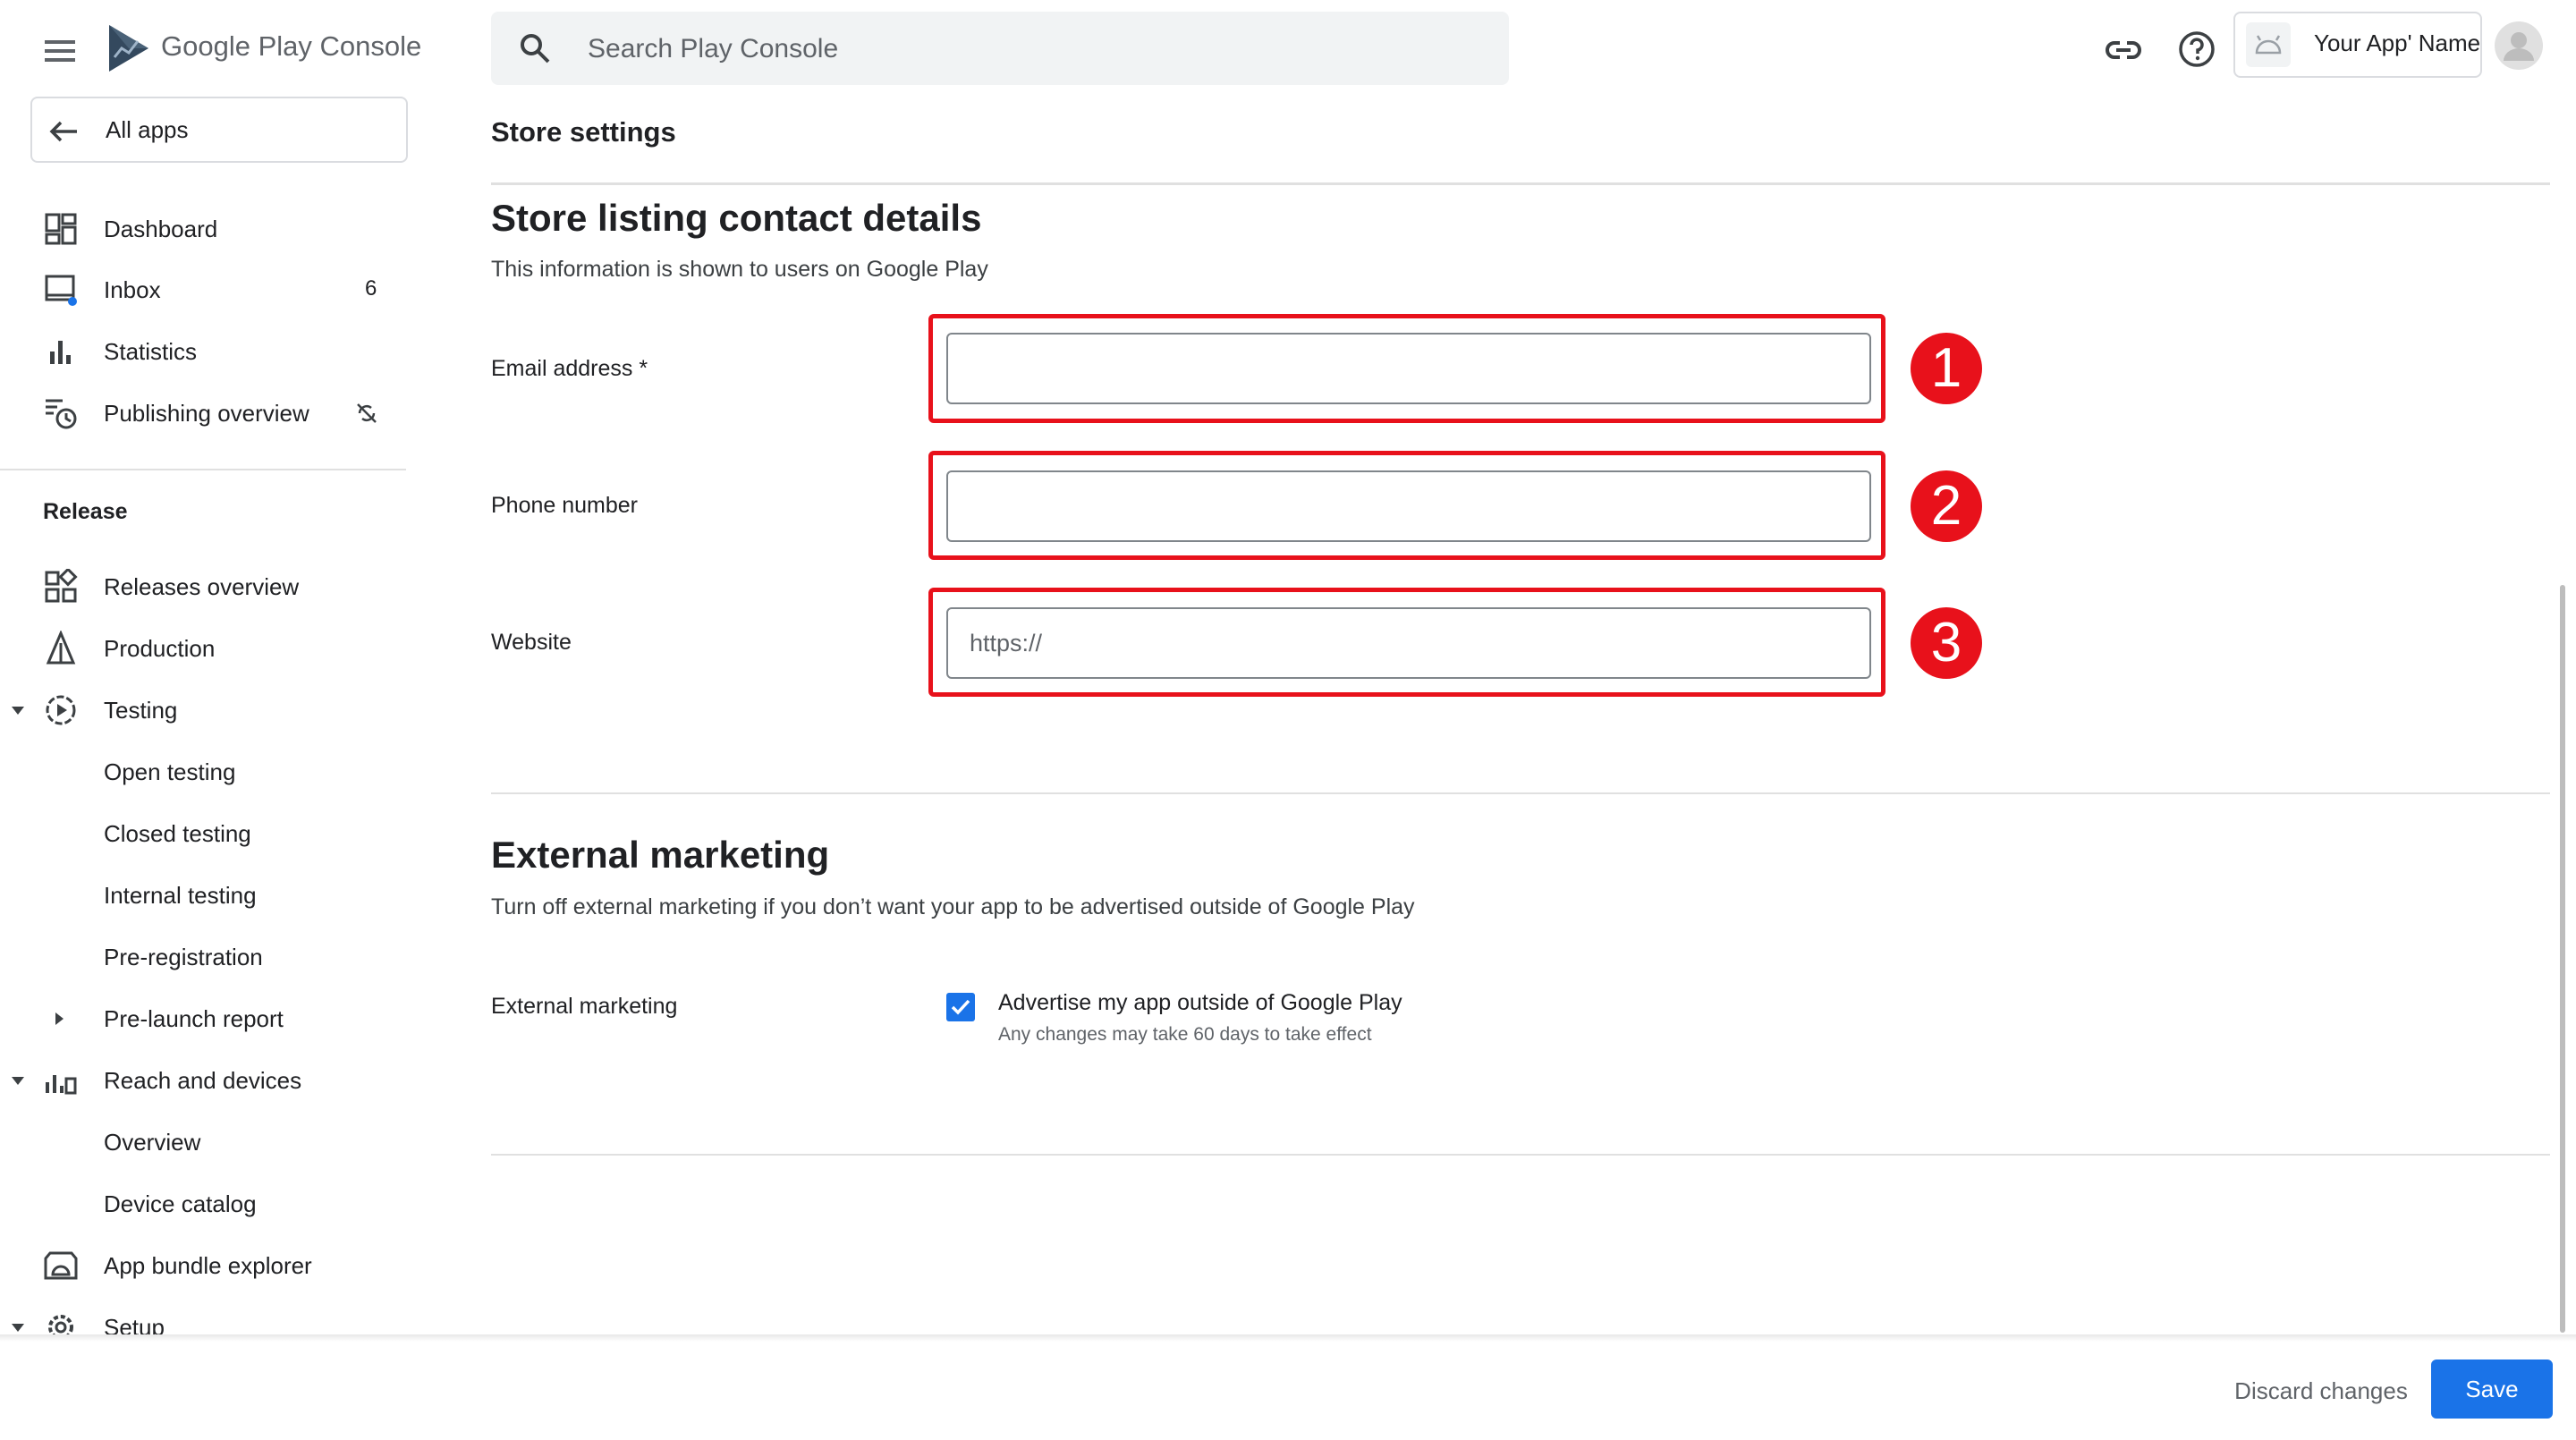  What do you see at coordinates (208, 1266) in the screenshot?
I see `sidebar-item-label: App bundle explorer` at bounding box center [208, 1266].